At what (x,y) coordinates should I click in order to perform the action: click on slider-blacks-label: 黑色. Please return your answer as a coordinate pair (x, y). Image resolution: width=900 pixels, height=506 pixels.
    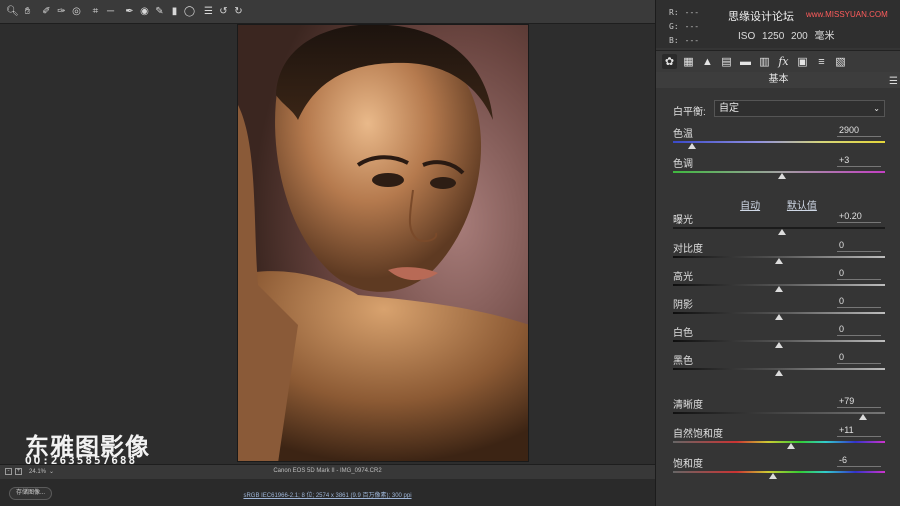
    Looking at the image, I should click on (683, 361).